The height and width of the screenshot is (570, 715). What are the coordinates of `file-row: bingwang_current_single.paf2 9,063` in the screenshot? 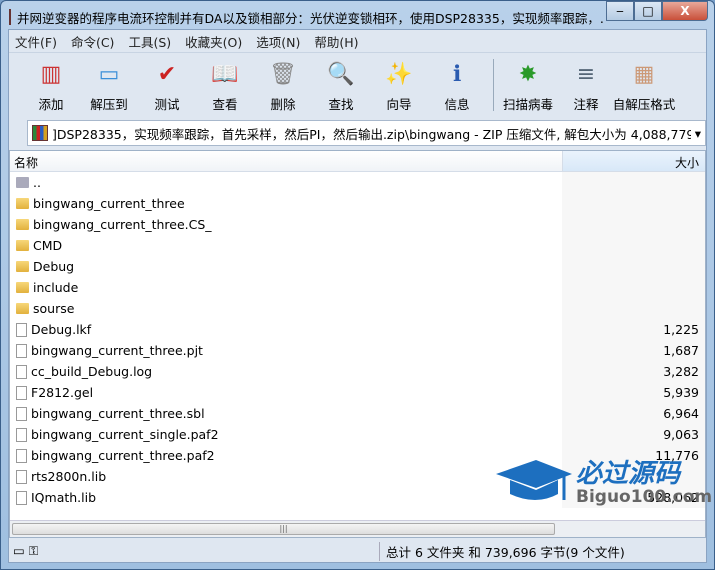 It's located at (357, 434).